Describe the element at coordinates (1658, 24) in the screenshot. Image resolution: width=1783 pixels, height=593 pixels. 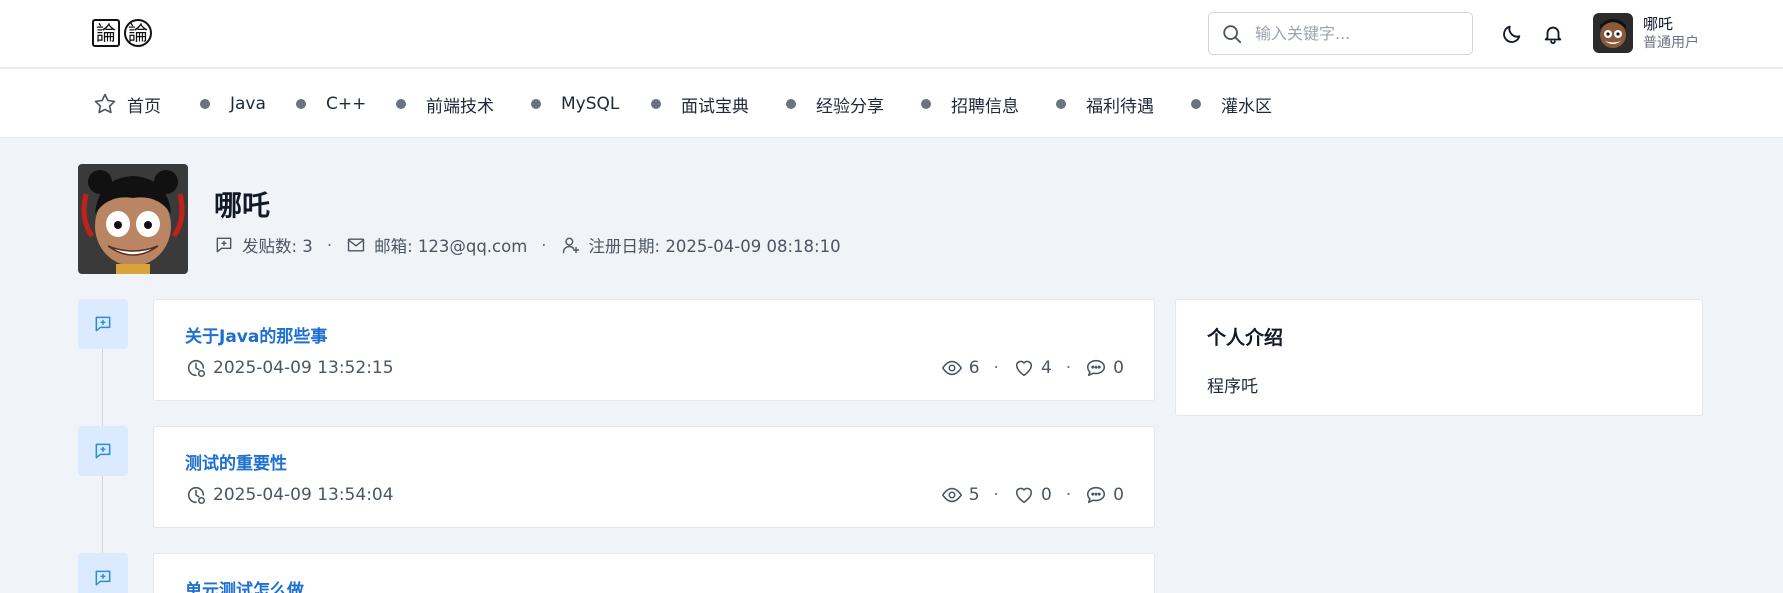
I see `user-name: 哪吒` at that location.